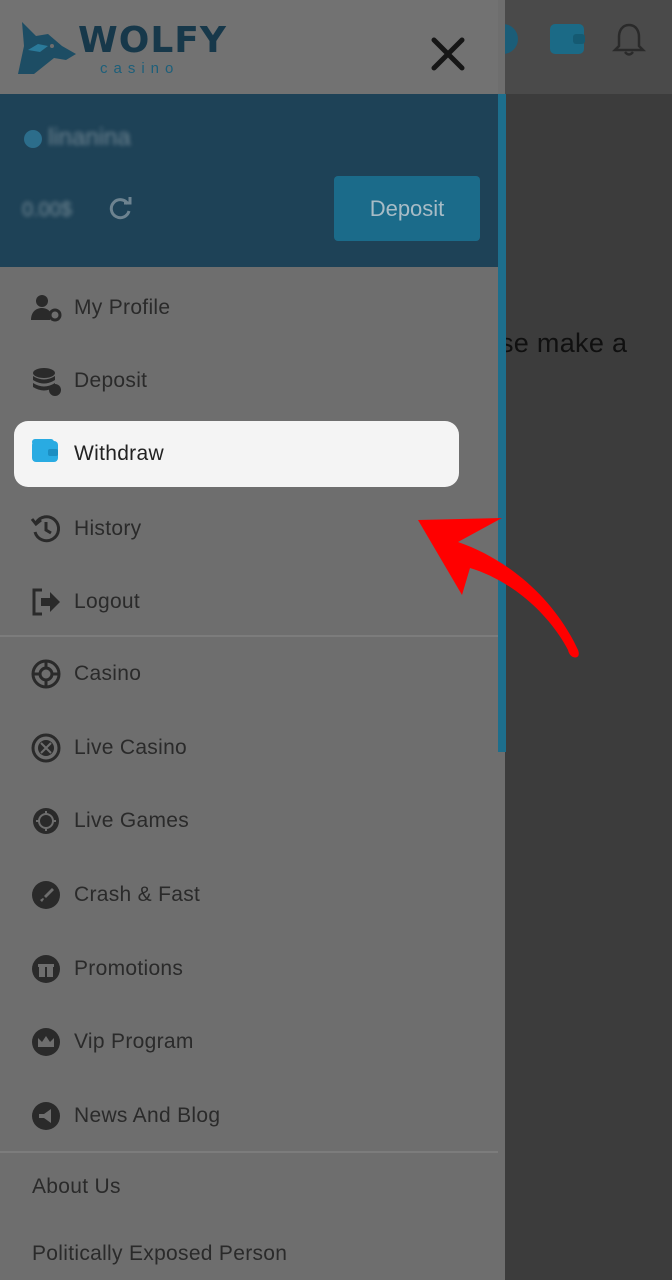  What do you see at coordinates (46, 1115) in the screenshot?
I see `megaphone-icon` at bounding box center [46, 1115].